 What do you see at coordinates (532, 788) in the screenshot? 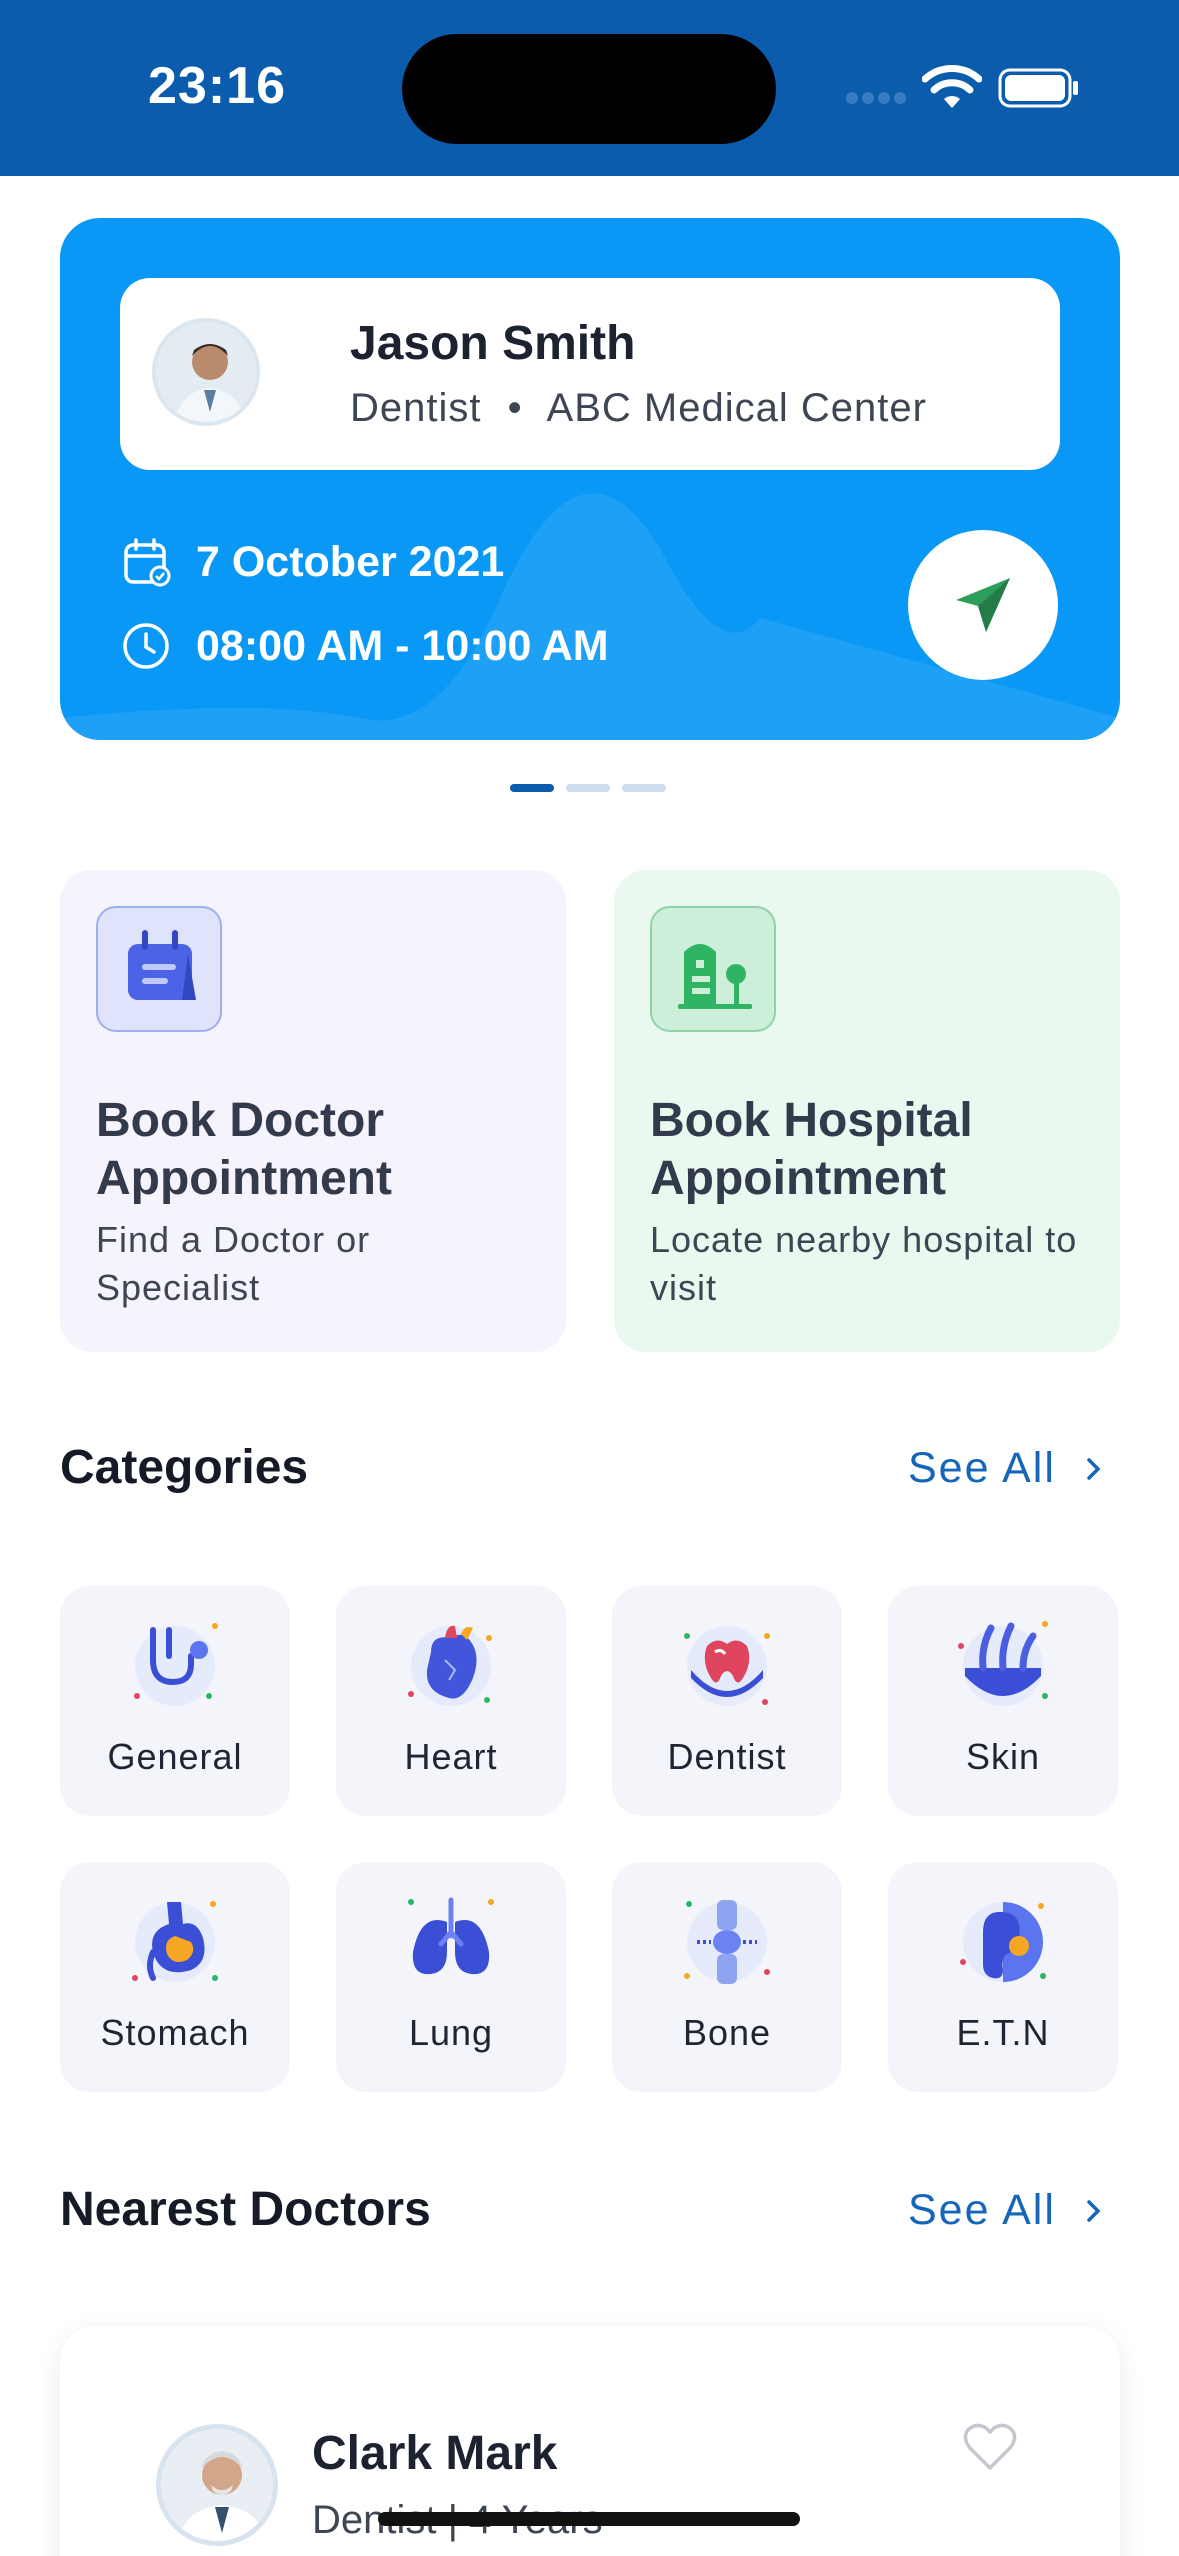
I see `pager-dot-active` at bounding box center [532, 788].